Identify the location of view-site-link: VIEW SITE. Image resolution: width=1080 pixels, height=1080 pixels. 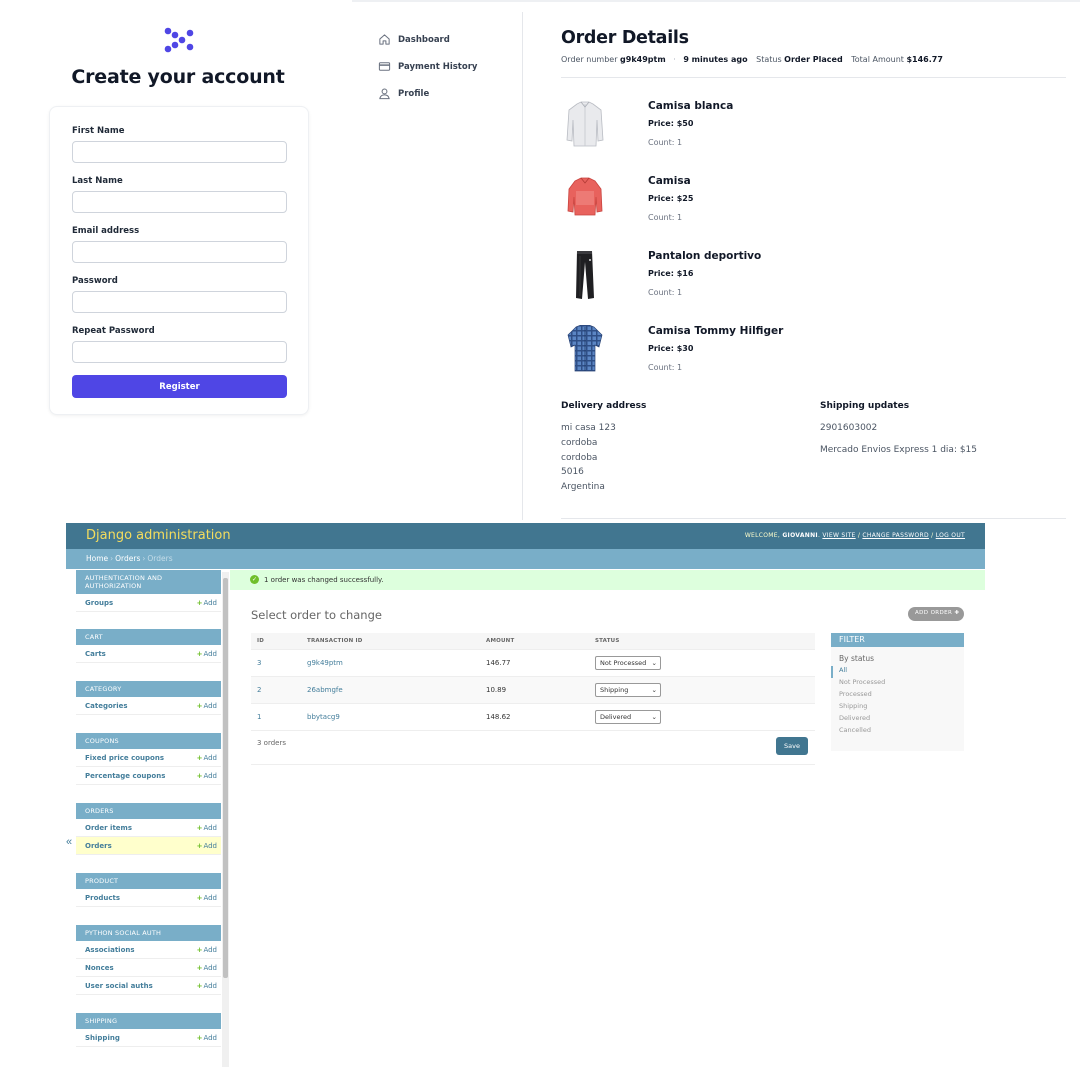
(838, 535).